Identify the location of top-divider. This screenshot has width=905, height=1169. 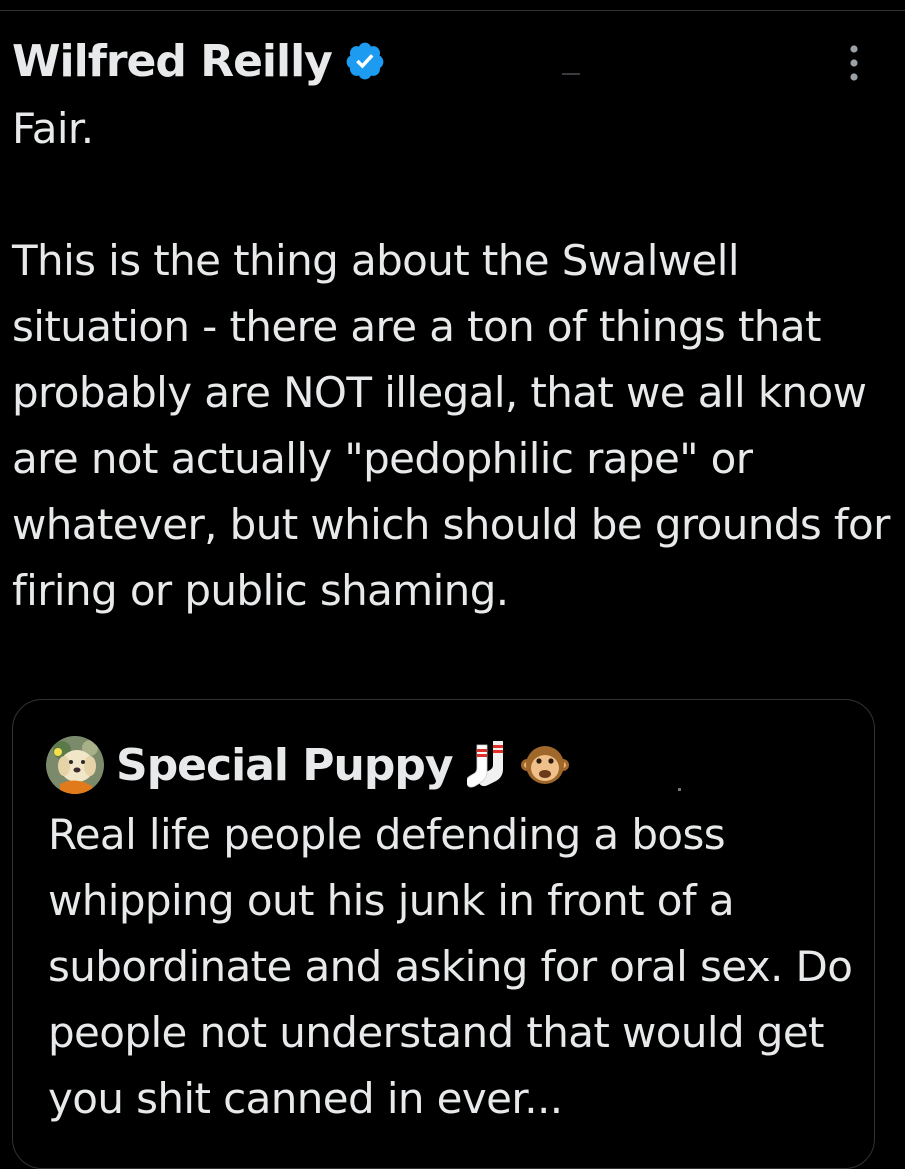
(452, 10).